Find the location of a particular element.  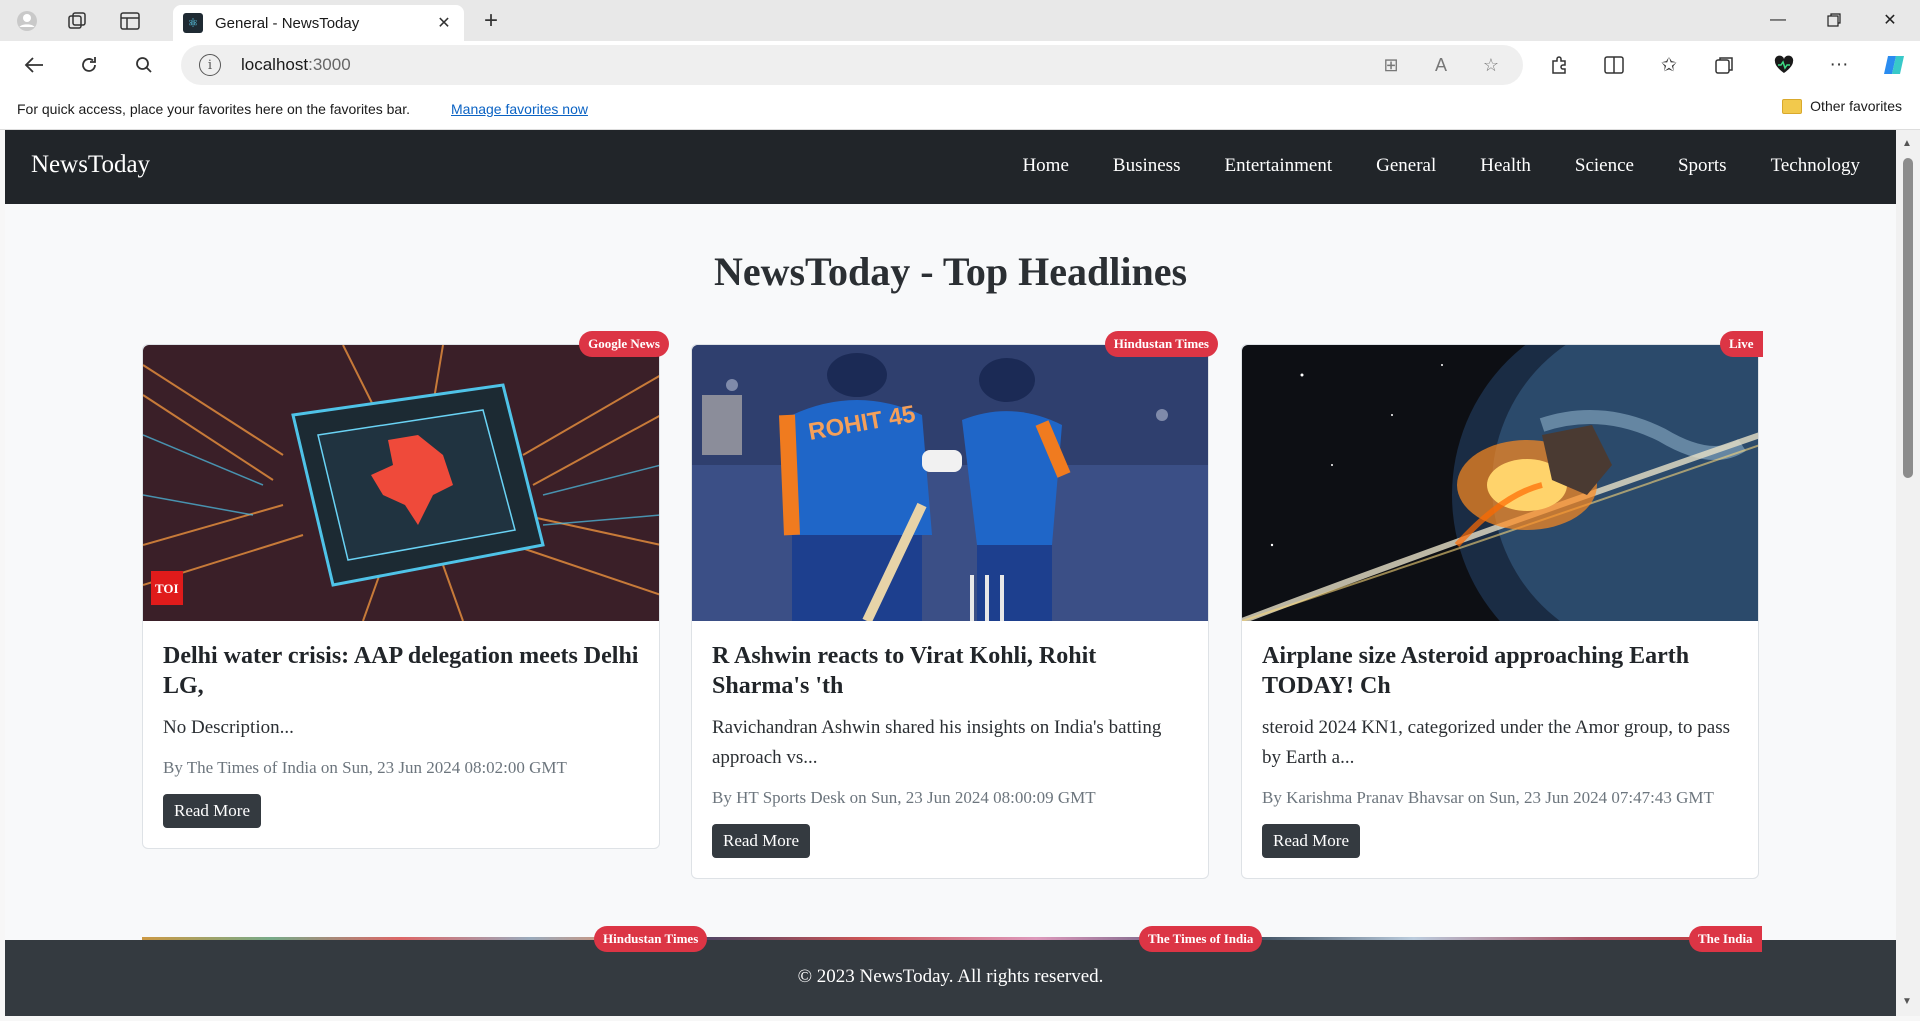

source-badge: Live is located at coordinates (1741, 344).